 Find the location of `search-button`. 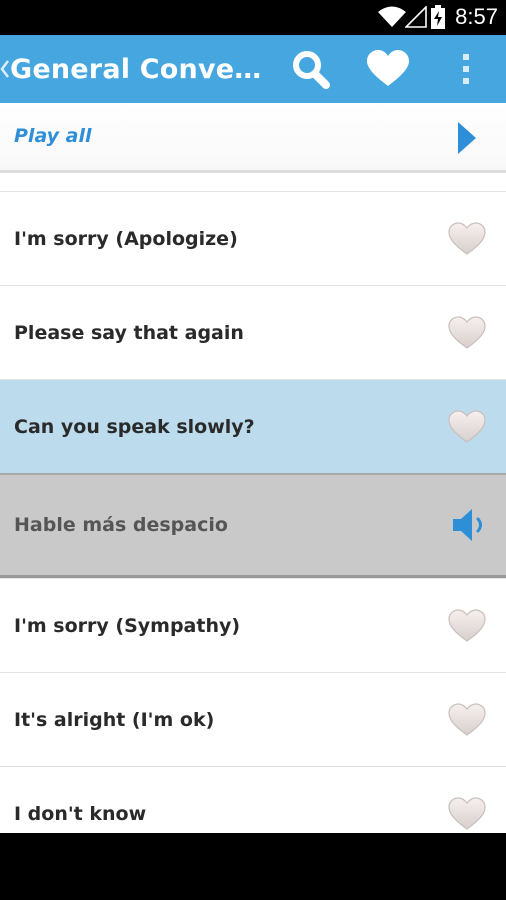

search-button is located at coordinates (310, 69).